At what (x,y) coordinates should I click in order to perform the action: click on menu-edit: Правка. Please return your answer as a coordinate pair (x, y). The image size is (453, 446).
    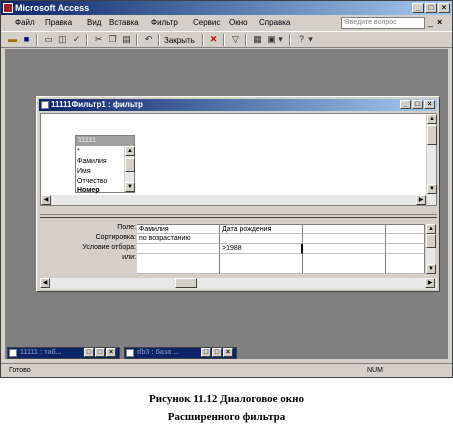
    Looking at the image, I should click on (58, 23).